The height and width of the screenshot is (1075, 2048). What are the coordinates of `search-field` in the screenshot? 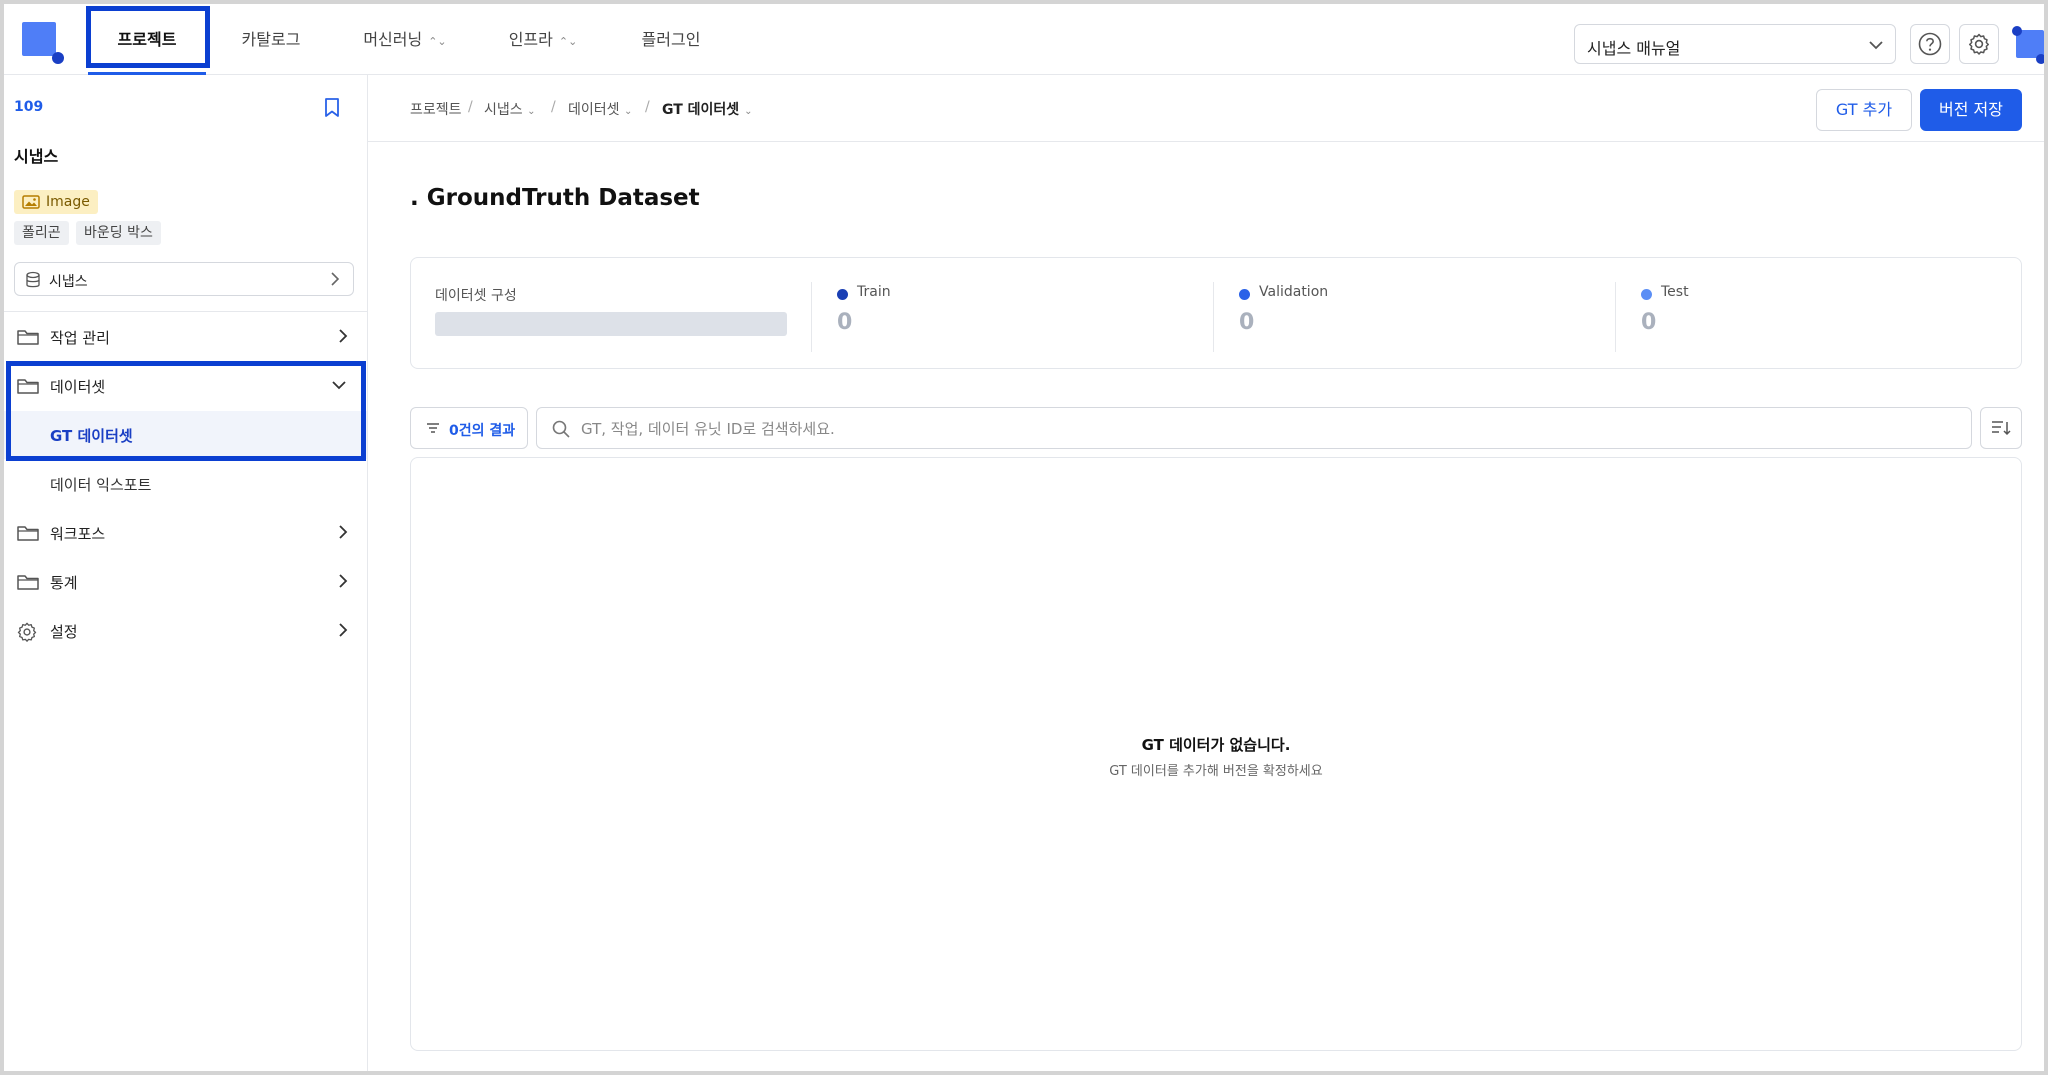 It's located at (1254, 428).